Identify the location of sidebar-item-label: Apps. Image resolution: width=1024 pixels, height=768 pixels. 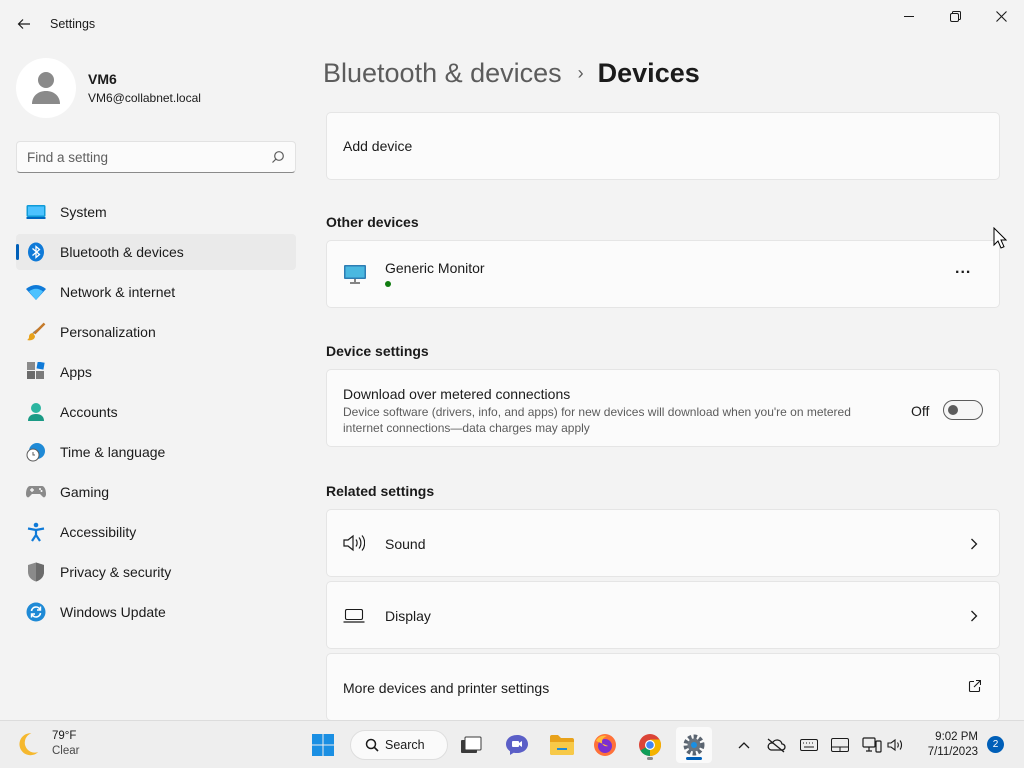
(76, 372).